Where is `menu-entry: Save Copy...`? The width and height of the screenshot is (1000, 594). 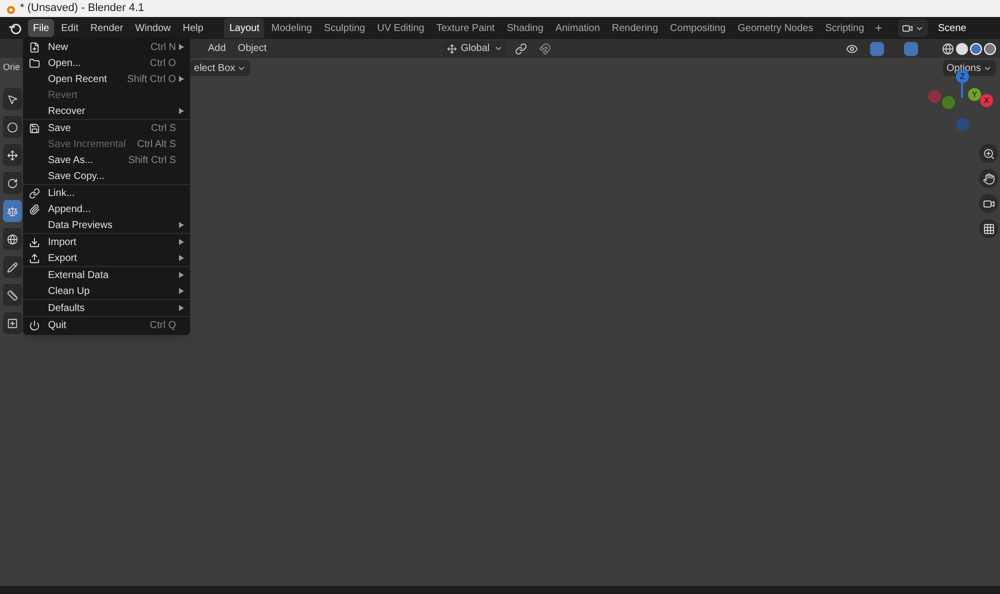
menu-entry: Save Copy... is located at coordinates (106, 176).